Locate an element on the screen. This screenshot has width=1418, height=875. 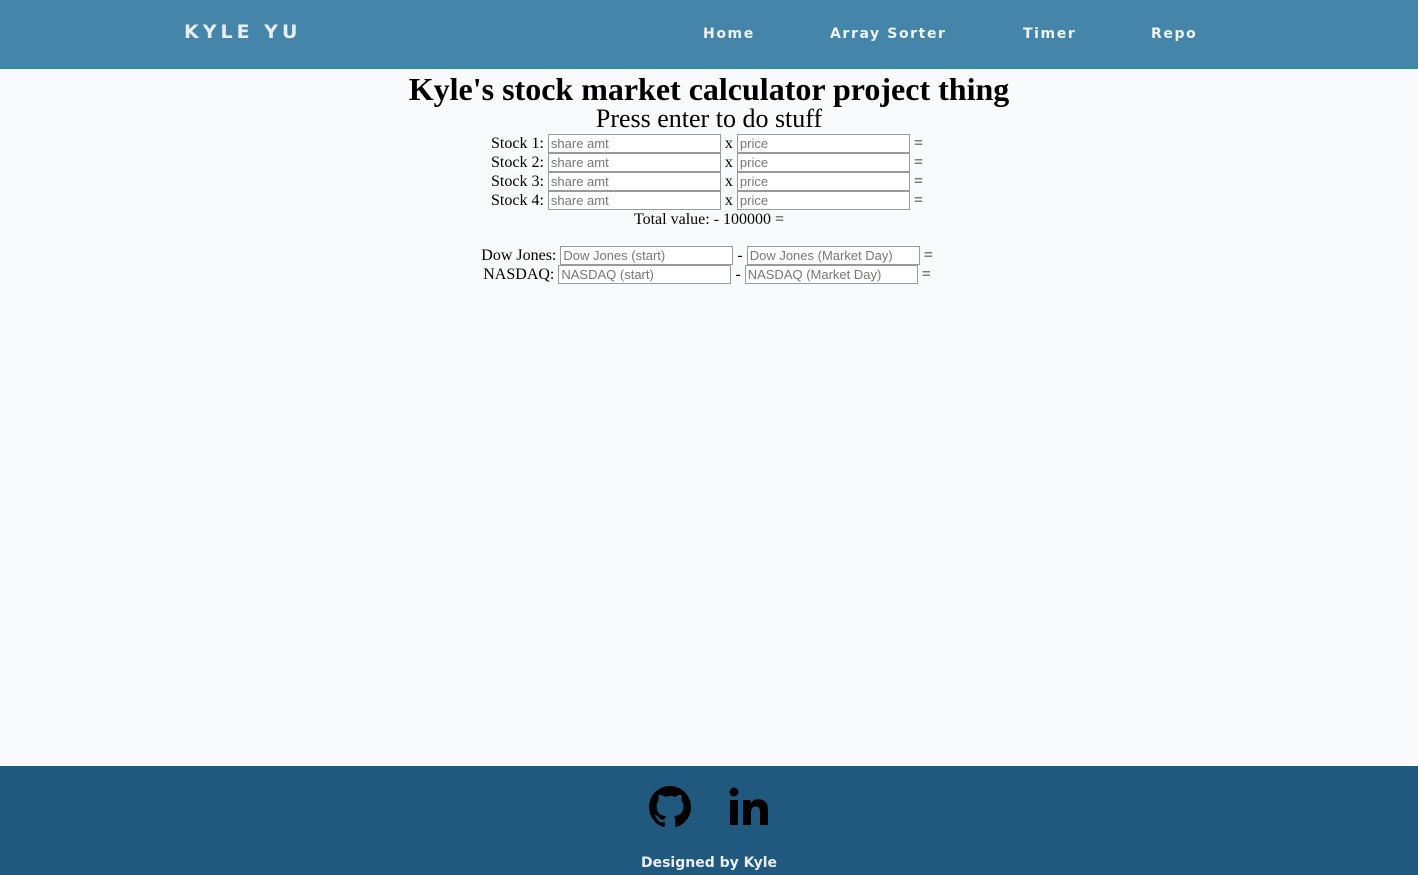
nav-timer: Timer is located at coordinates (1049, 34).